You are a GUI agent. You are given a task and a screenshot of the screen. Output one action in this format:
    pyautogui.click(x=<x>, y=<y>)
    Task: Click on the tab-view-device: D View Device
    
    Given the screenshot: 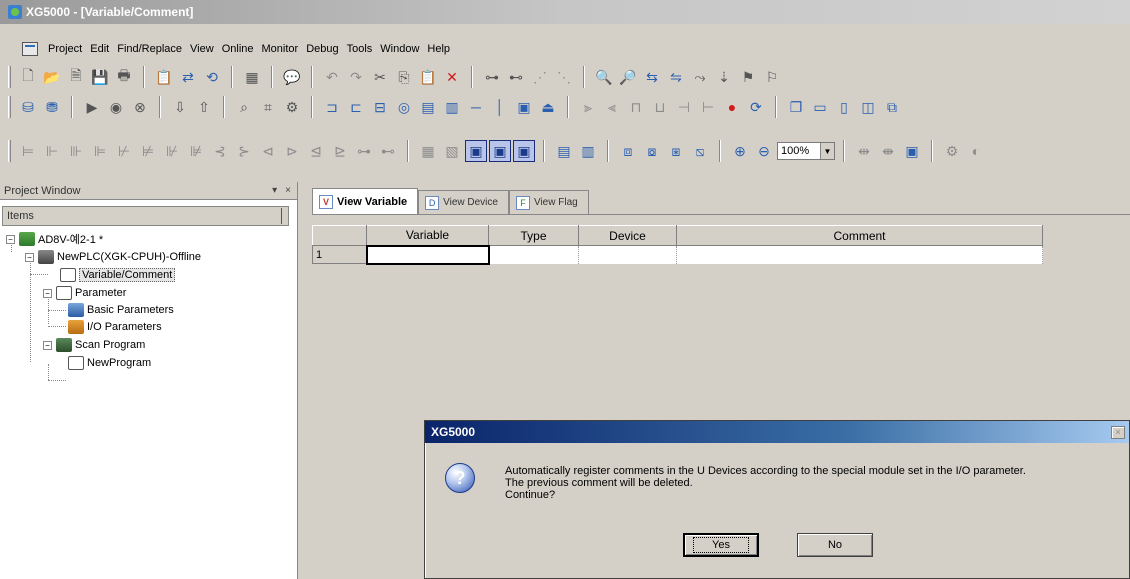 What is the action you would take?
    pyautogui.click(x=463, y=202)
    